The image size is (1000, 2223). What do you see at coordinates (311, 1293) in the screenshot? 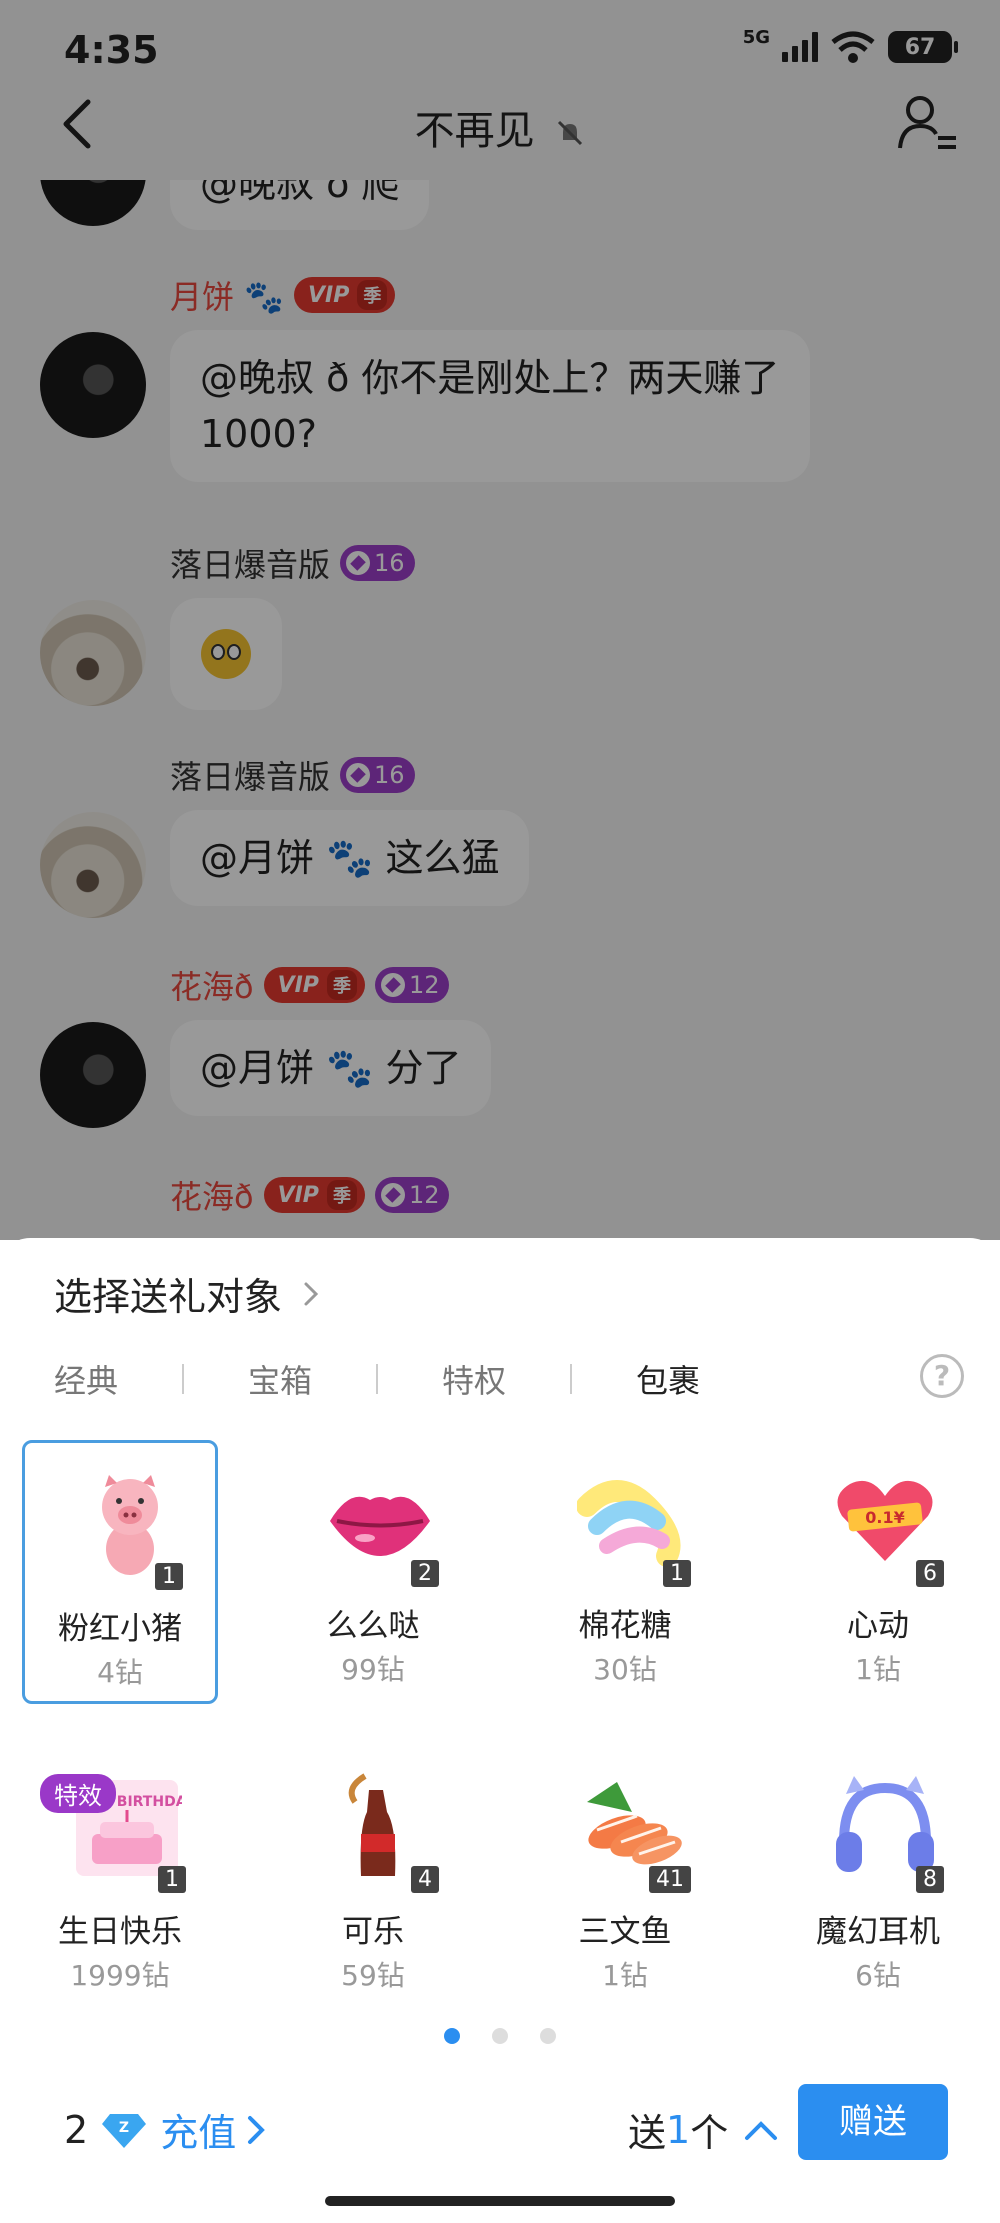
I see `chevron-right-icon` at bounding box center [311, 1293].